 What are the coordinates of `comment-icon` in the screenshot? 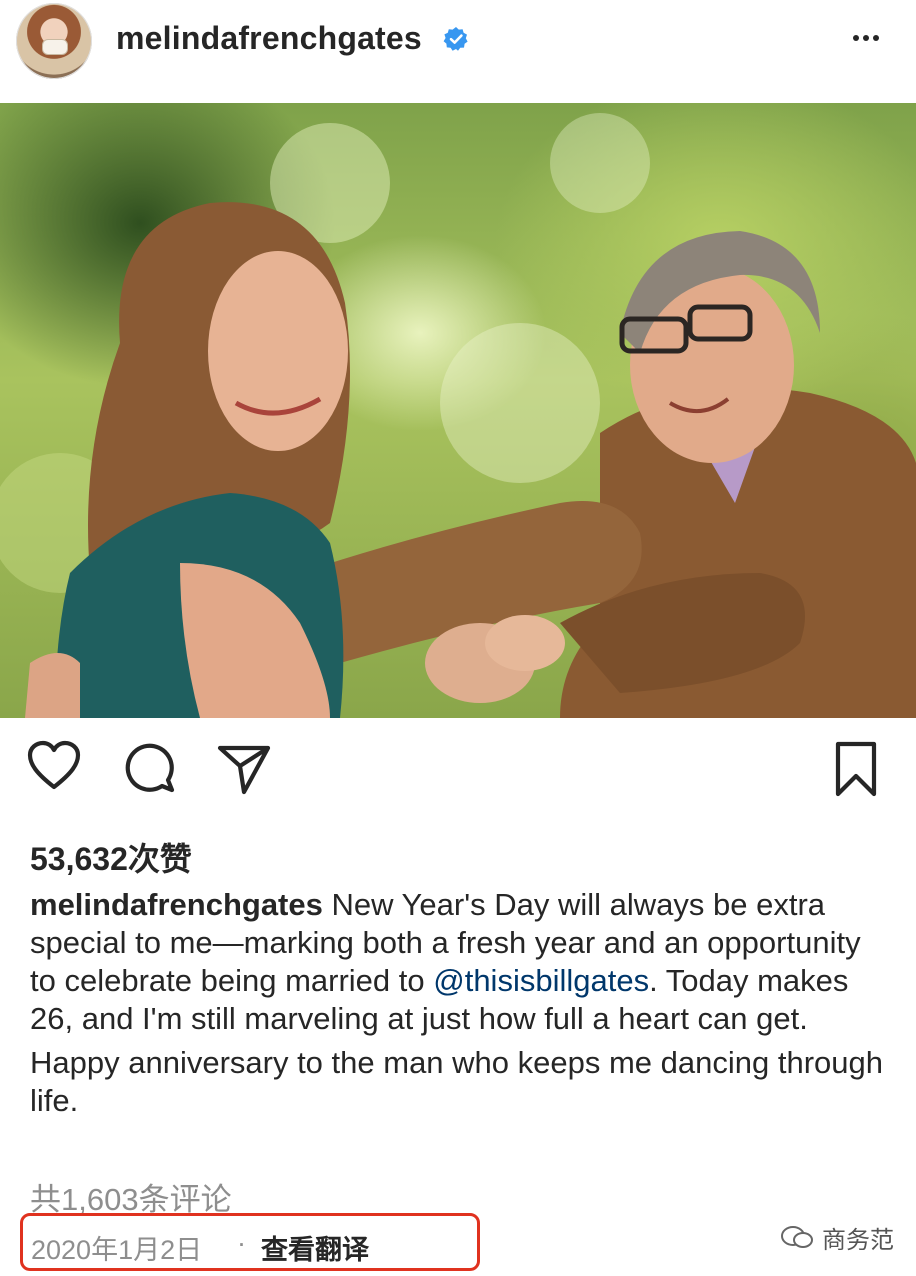 It's located at (150, 768).